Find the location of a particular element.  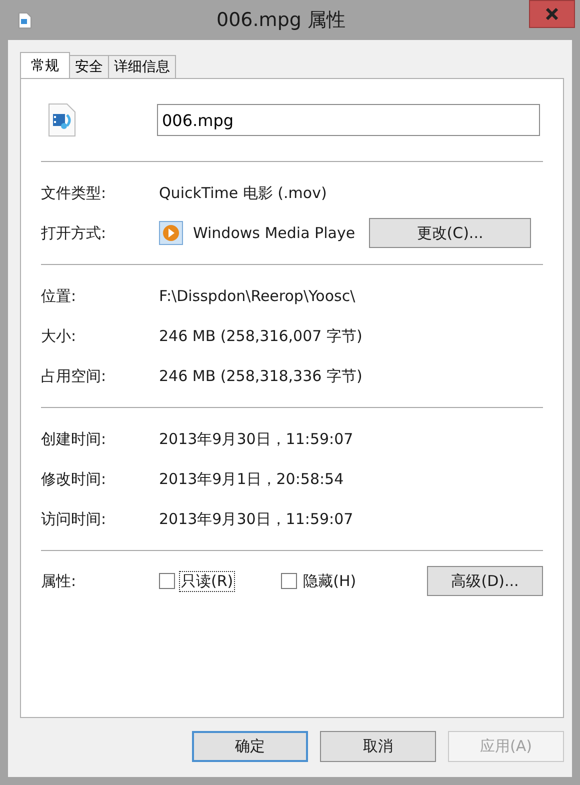

field-label: 位置: is located at coordinates (59, 296).